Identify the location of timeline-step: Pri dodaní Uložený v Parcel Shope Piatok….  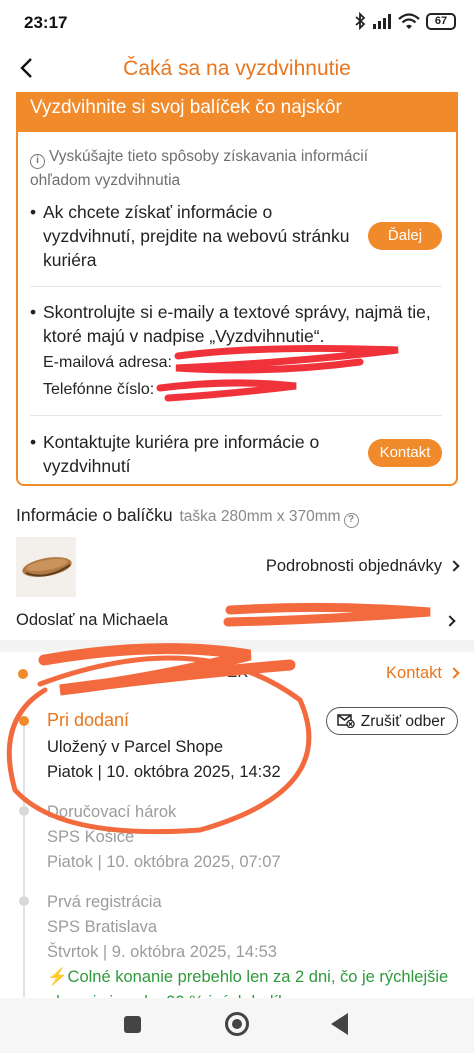
(164, 746).